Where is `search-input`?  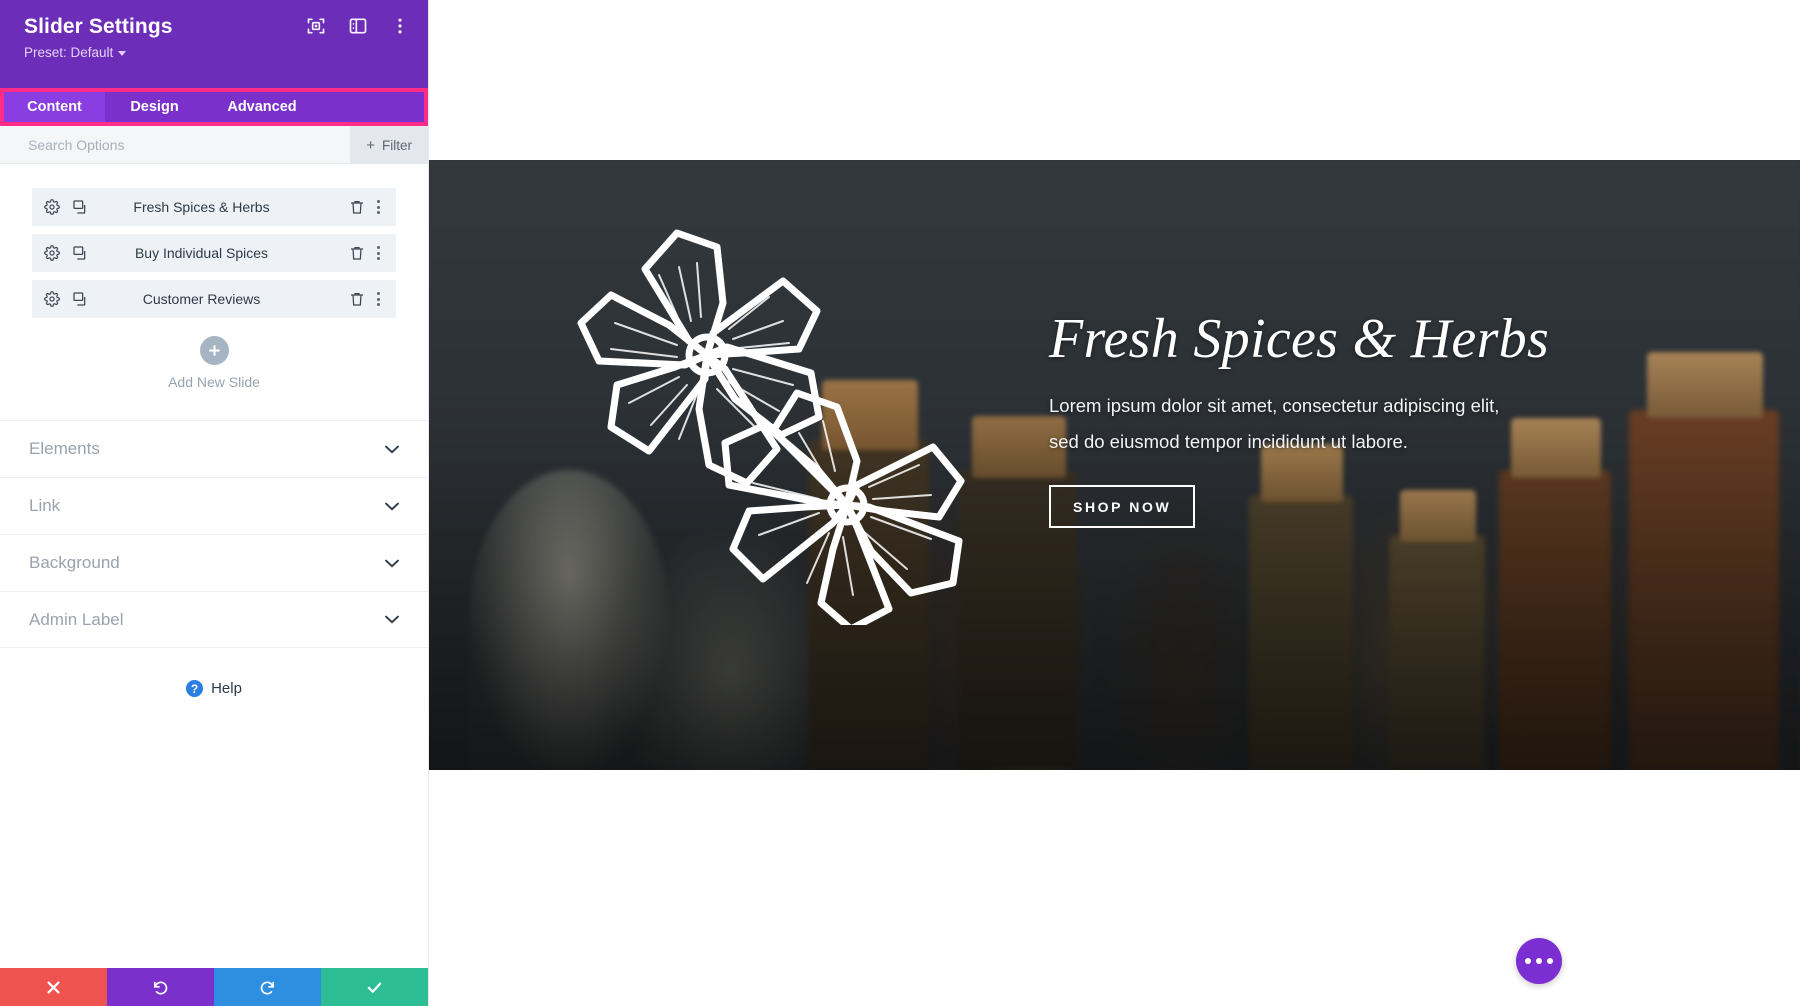
search-input is located at coordinates (153, 144).